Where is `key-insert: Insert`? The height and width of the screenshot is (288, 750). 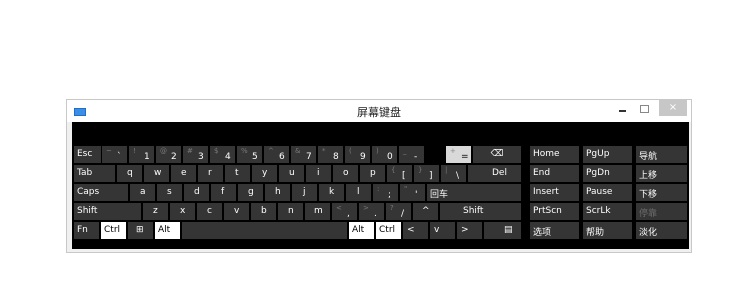
key-insert: Insert is located at coordinates (554, 192).